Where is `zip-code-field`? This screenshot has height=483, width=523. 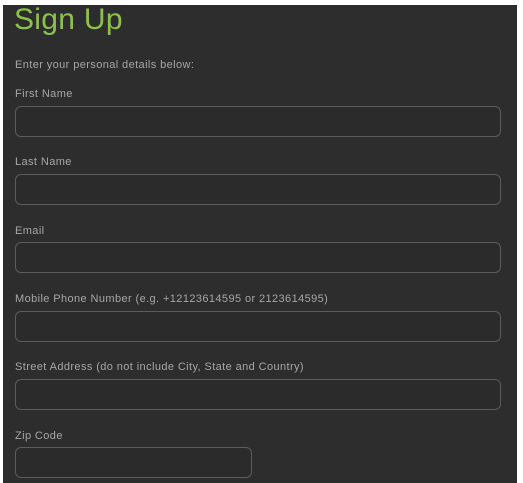
zip-code-field is located at coordinates (133, 462).